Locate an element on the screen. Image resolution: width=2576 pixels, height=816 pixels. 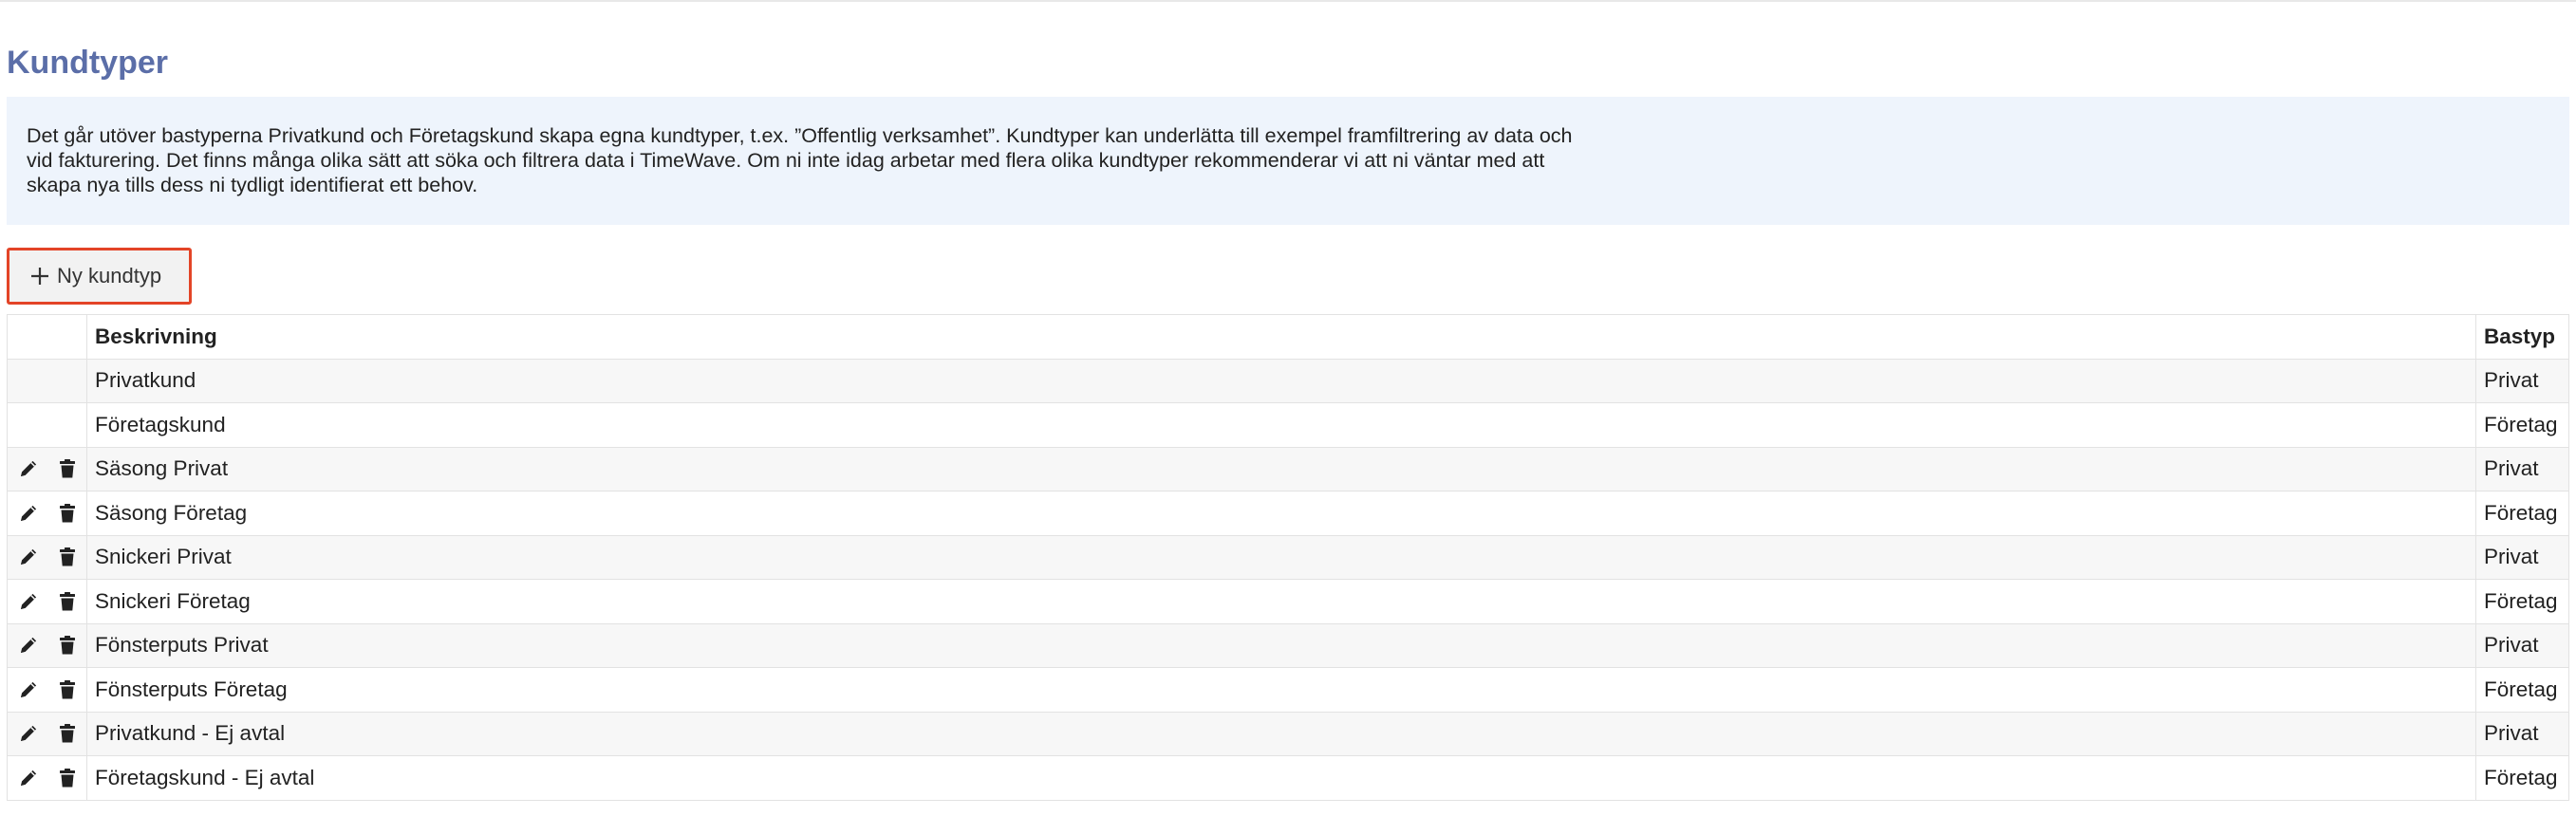
table-row: Privatkund Privat is located at coordinates (1288, 380).